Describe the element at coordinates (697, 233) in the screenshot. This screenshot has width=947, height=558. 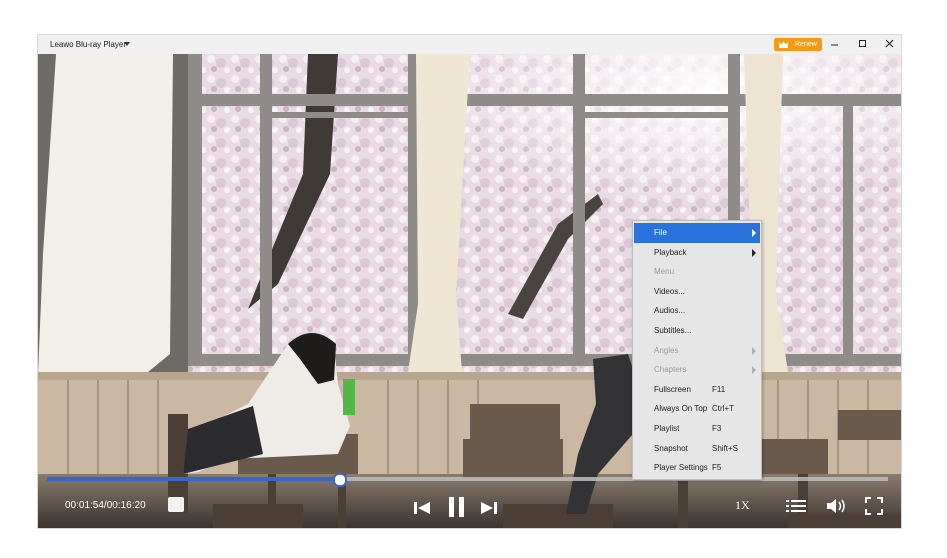
I see `menu-item-file: File` at that location.